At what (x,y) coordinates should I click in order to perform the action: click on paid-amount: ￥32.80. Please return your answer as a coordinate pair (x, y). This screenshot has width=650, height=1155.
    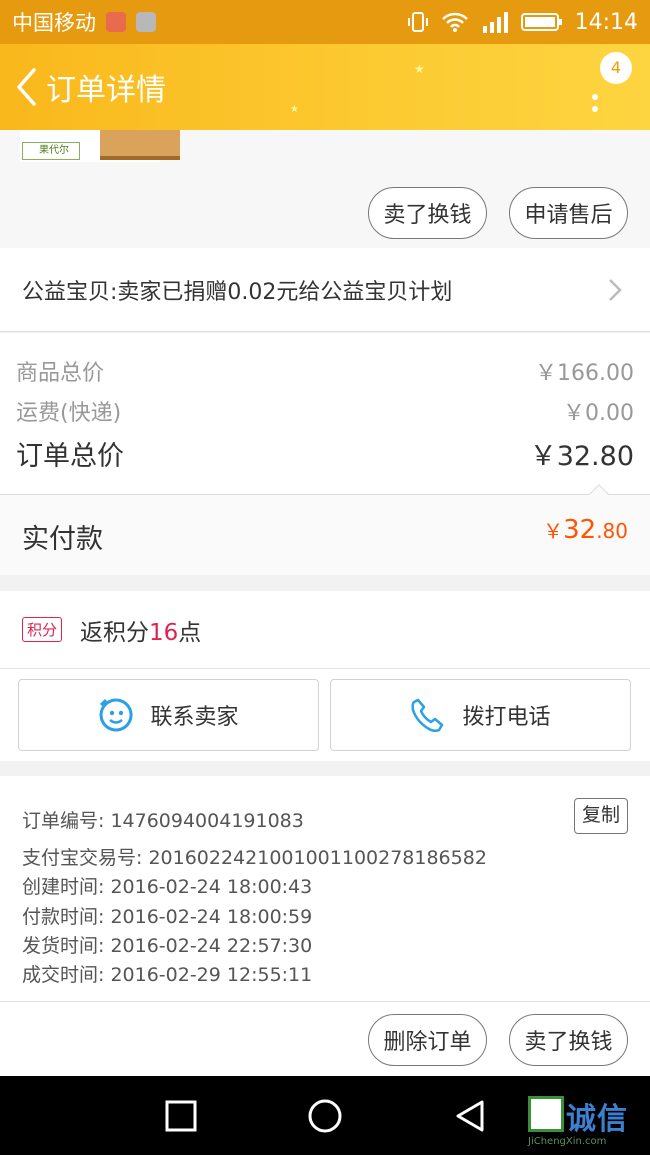
    Looking at the image, I should click on (585, 530).